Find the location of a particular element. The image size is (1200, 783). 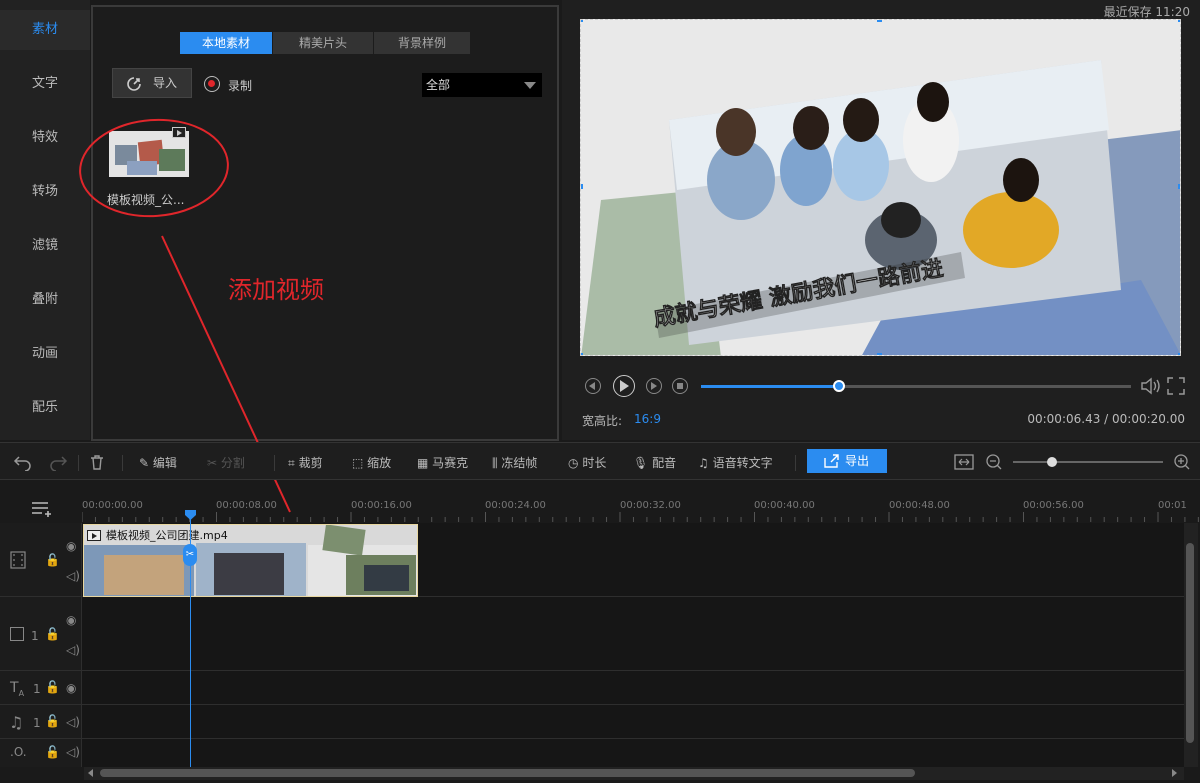

edit-button: ✎ 编辑 is located at coordinates (158, 463).